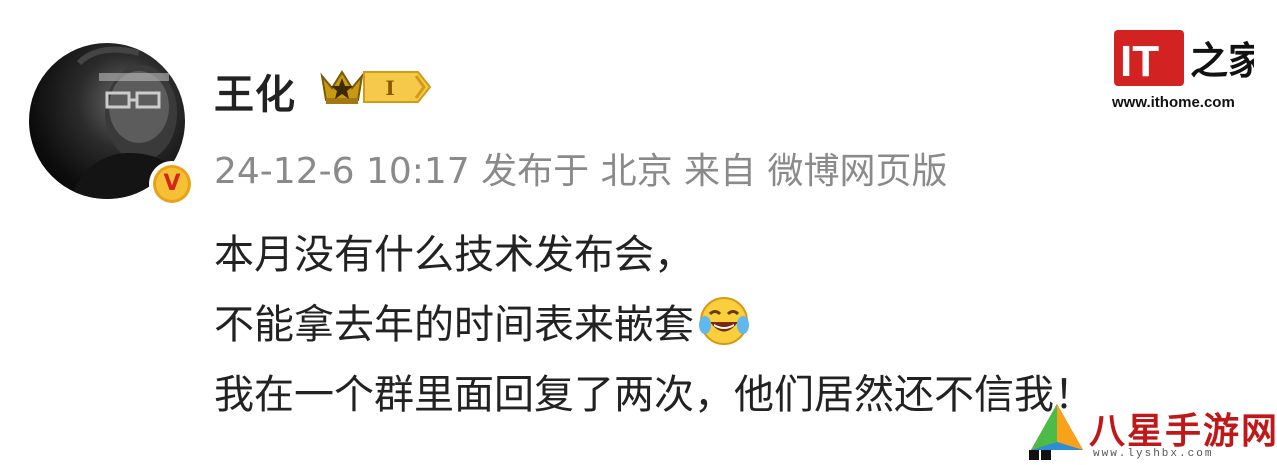 The width and height of the screenshot is (1277, 465). Describe the element at coordinates (454, 325) in the screenshot. I see `post-text: 不能拿去年的时间表来嵌套` at that location.